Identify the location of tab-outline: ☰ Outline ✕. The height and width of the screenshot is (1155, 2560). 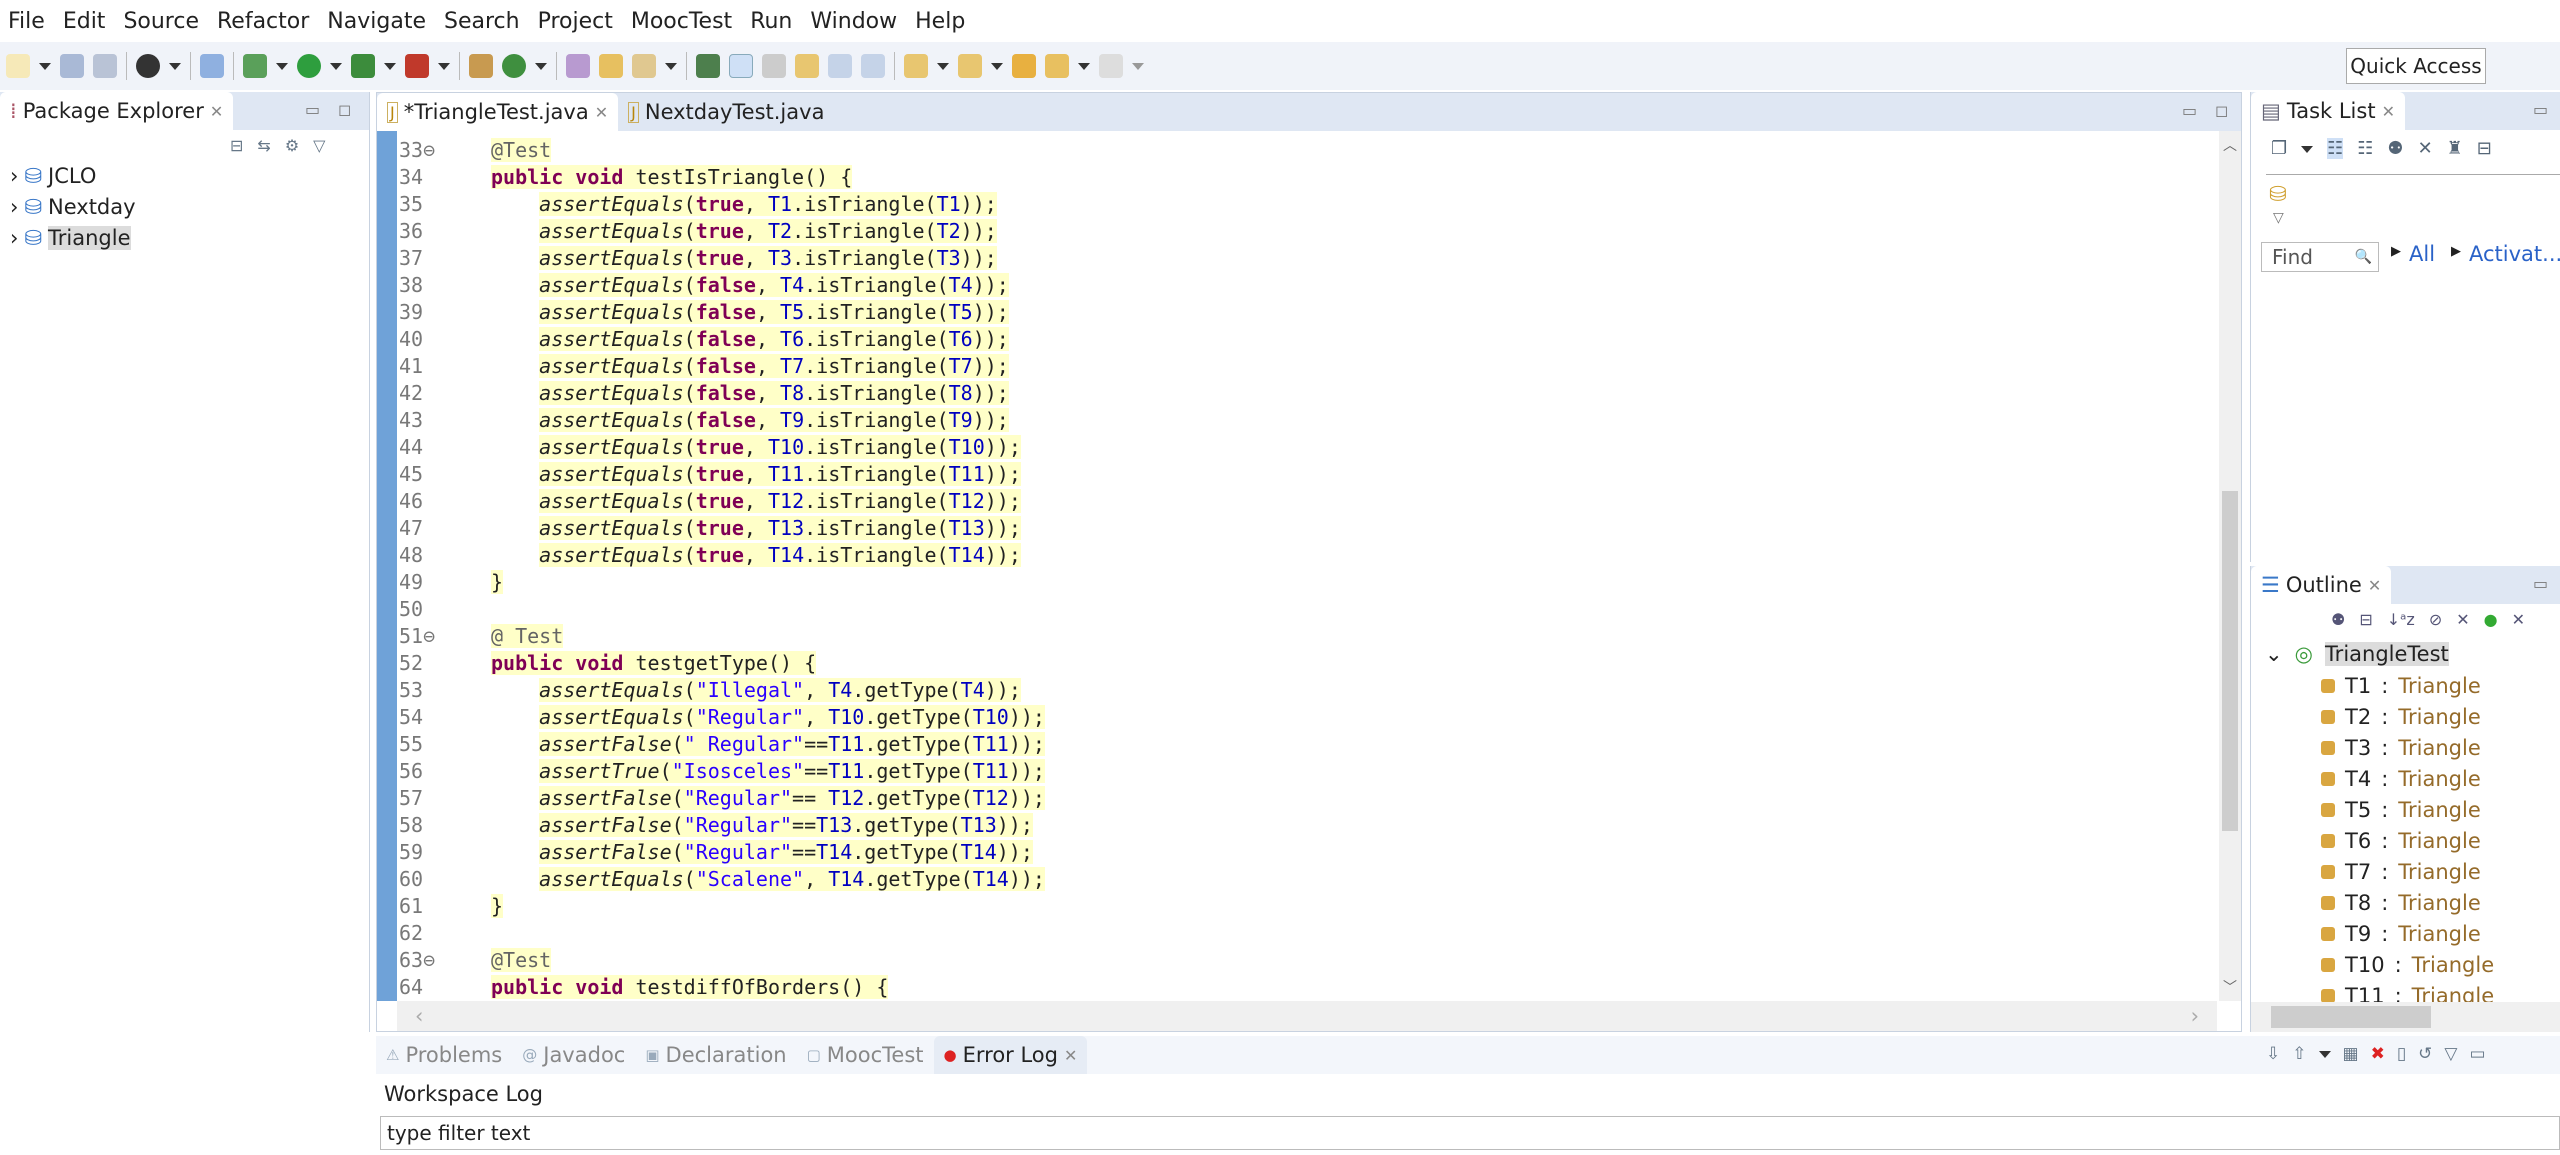
(2321, 585).